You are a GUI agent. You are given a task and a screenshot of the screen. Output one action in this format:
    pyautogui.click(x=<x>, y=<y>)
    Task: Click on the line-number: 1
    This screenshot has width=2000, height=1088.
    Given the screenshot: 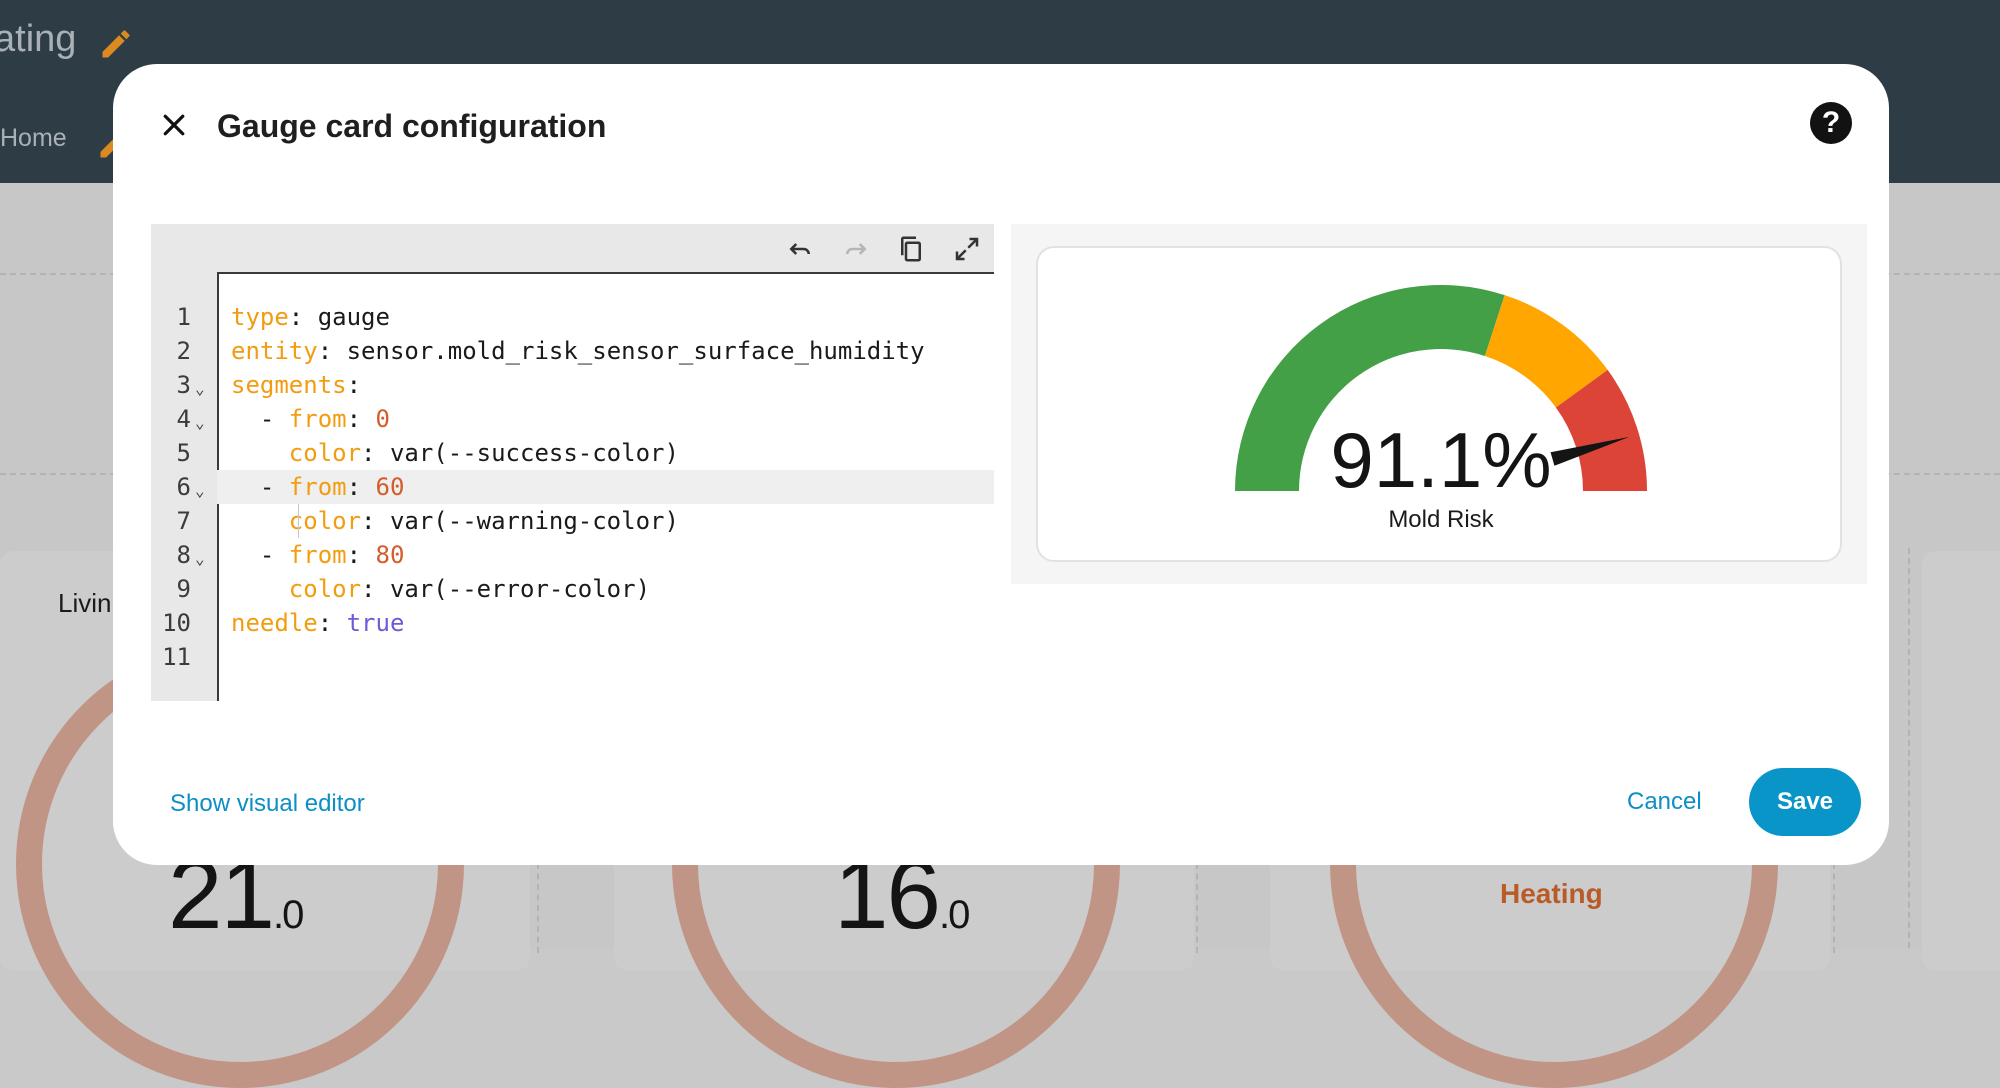 What is the action you would take?
    pyautogui.click(x=183, y=317)
    